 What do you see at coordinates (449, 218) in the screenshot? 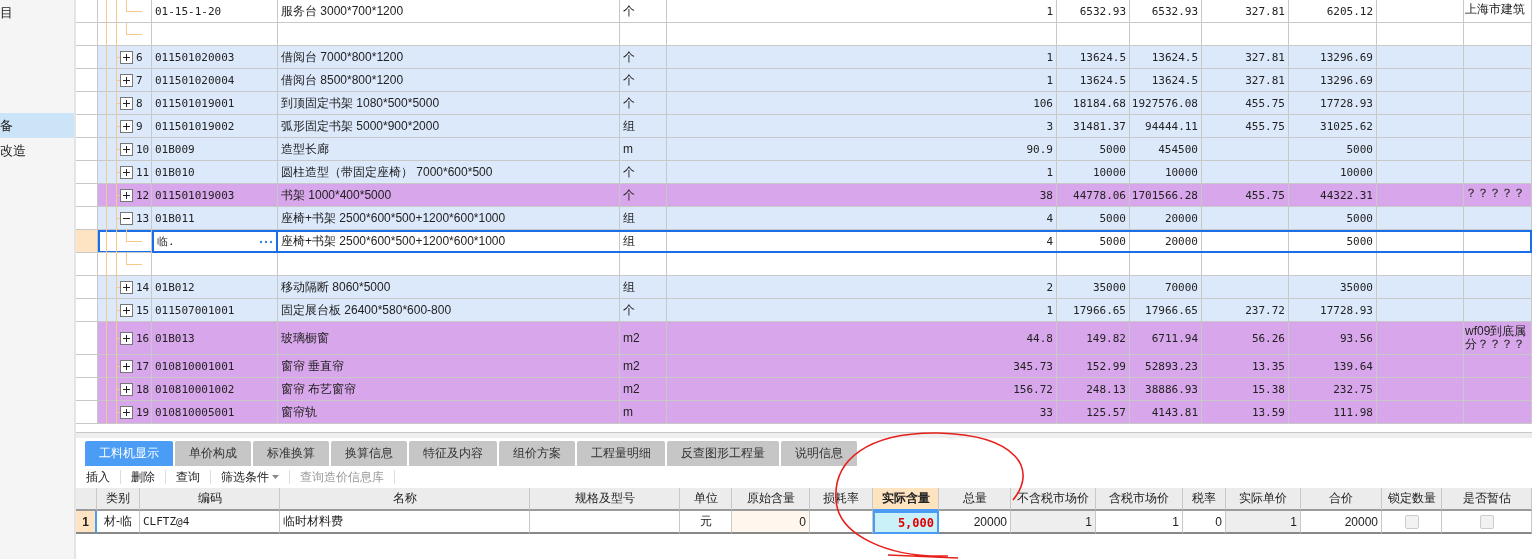
I see `table-cell: 座椅+书架 2500*600*500+1200*600*1000` at bounding box center [449, 218].